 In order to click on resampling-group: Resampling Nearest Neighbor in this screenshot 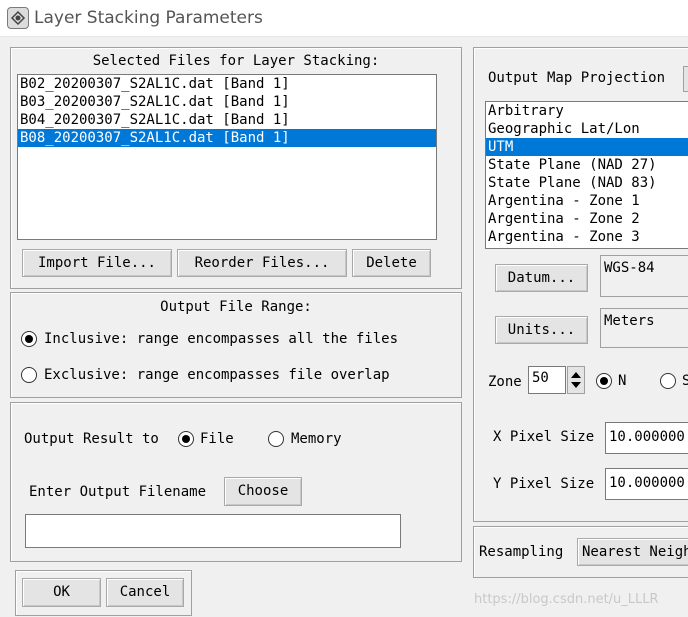, I will do `click(580, 552)`.